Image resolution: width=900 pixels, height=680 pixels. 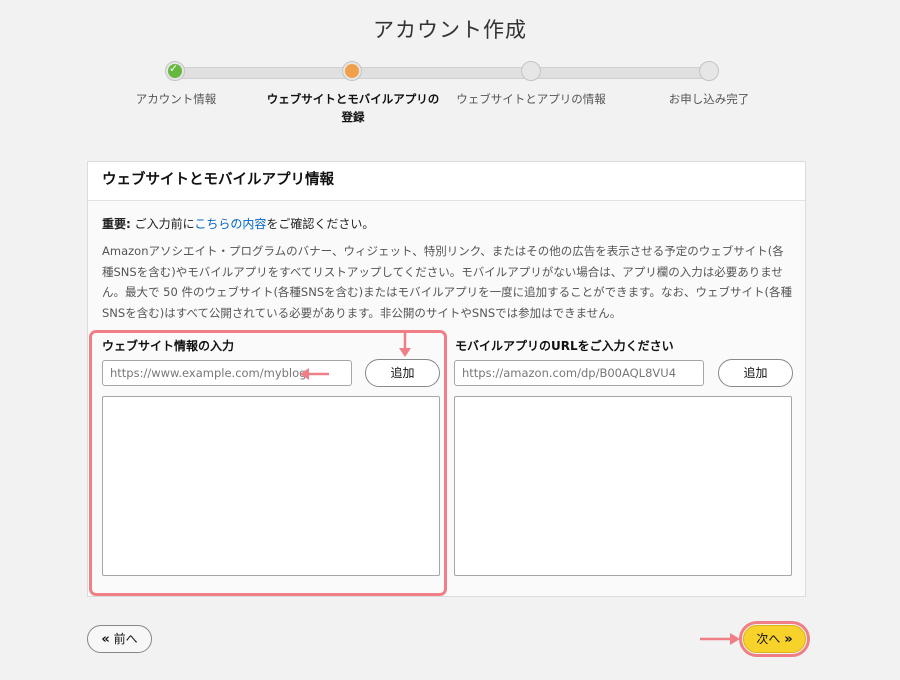 I want to click on important-mid: ご入力前に, so click(x=162, y=224).